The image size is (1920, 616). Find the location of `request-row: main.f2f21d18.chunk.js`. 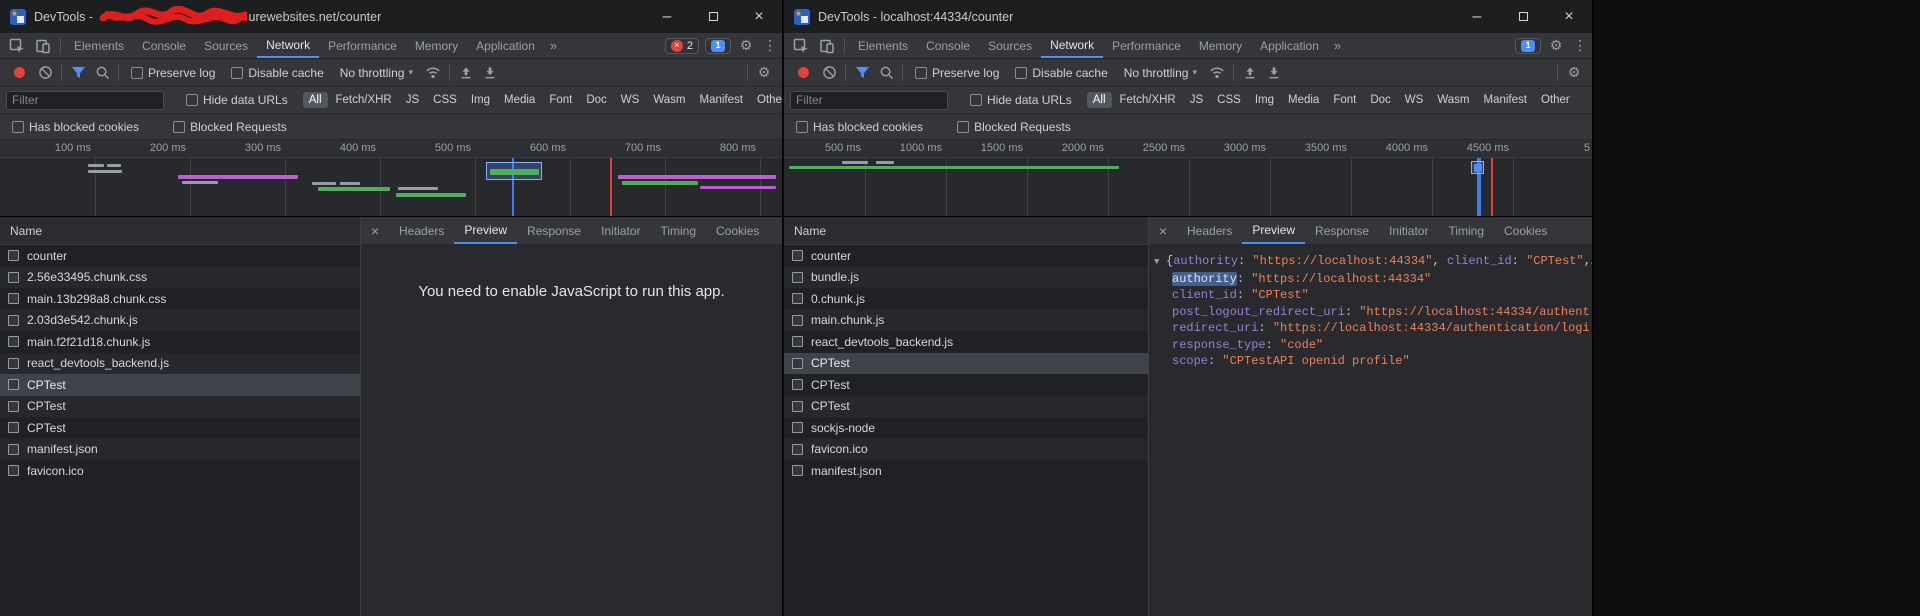

request-row: main.f2f21d18.chunk.js is located at coordinates (180, 342).